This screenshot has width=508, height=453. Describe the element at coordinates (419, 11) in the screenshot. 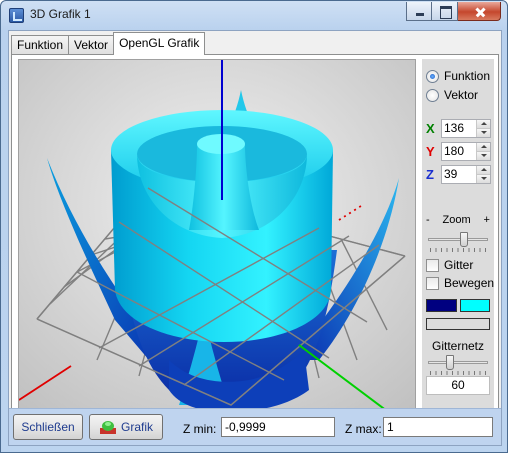

I see `minimize-button` at that location.